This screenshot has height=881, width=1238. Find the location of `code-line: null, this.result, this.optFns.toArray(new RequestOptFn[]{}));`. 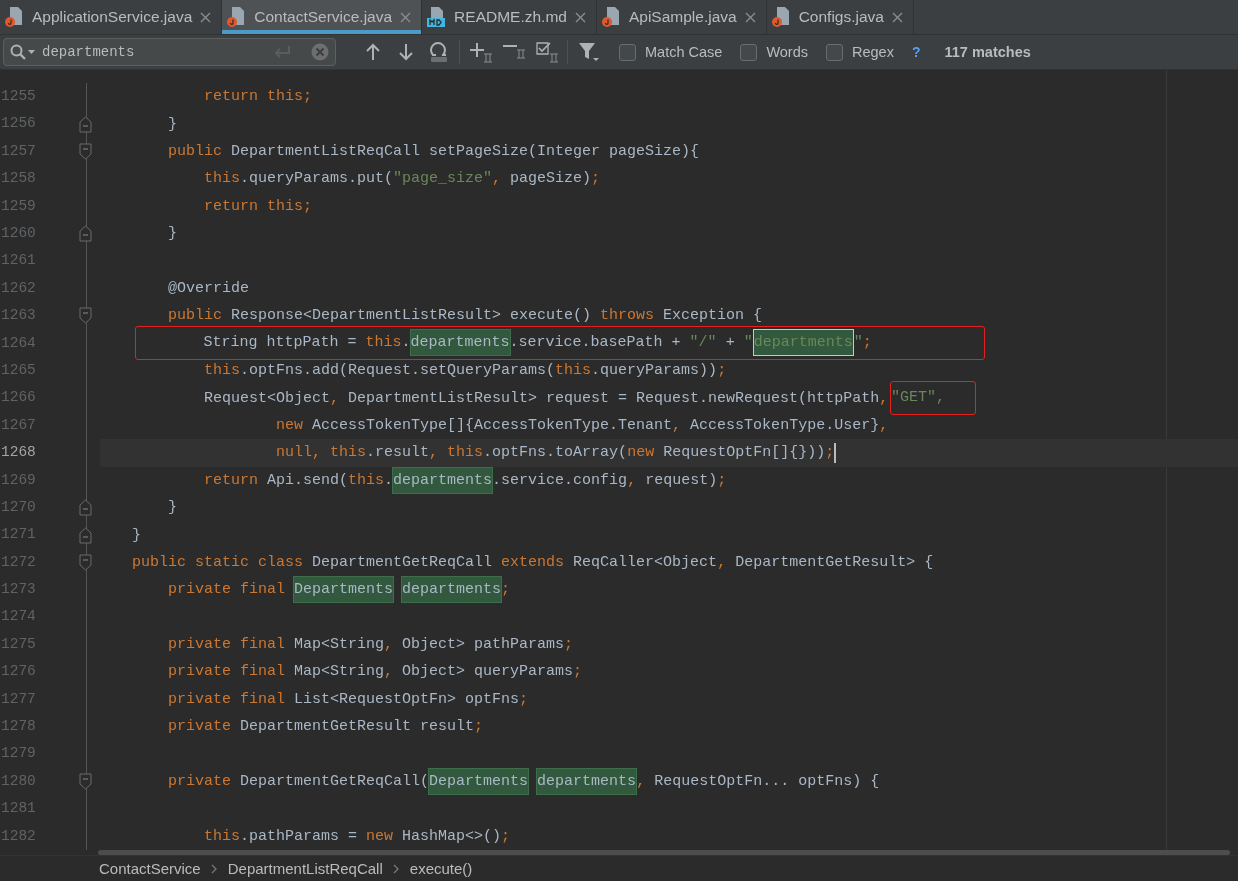

code-line: null, this.result, this.optFns.toArray(new RequestOptFn[]{})); is located at coordinates (555, 453).